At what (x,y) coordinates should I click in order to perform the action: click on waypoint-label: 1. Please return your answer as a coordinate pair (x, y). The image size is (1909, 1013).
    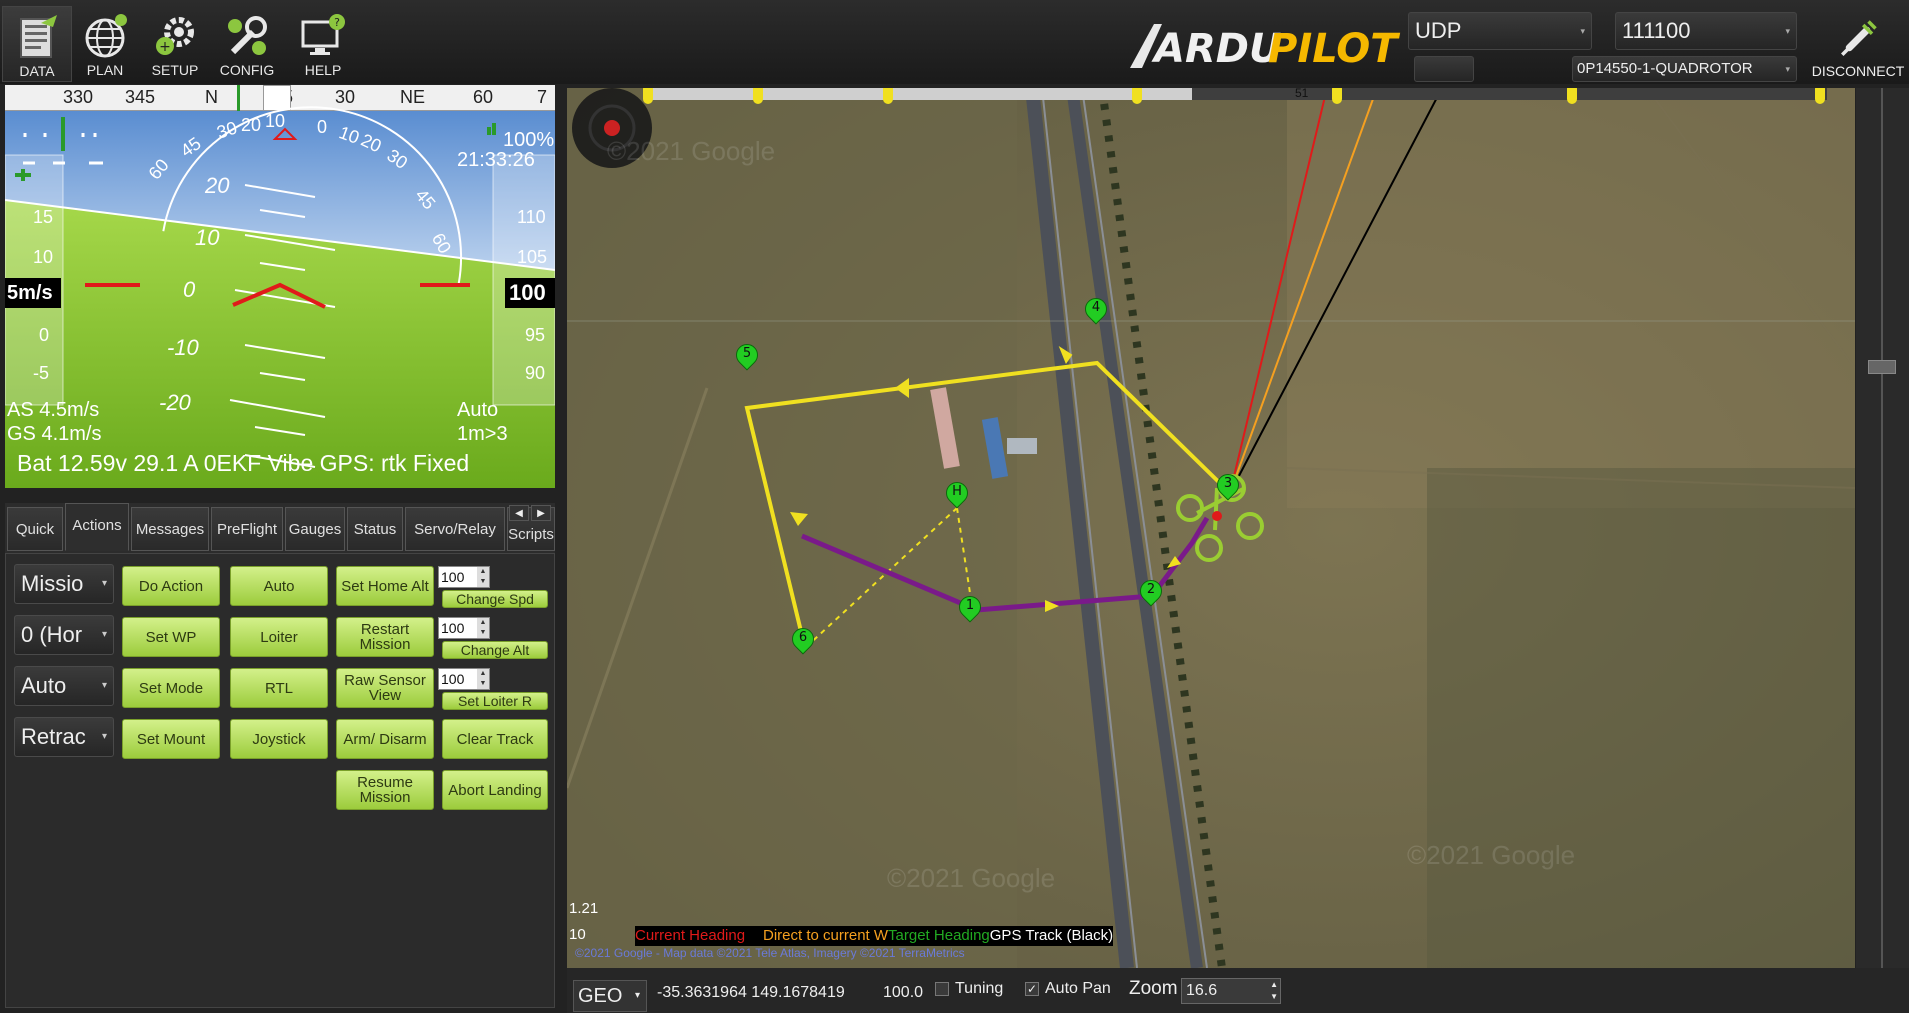
    Looking at the image, I should click on (970, 605).